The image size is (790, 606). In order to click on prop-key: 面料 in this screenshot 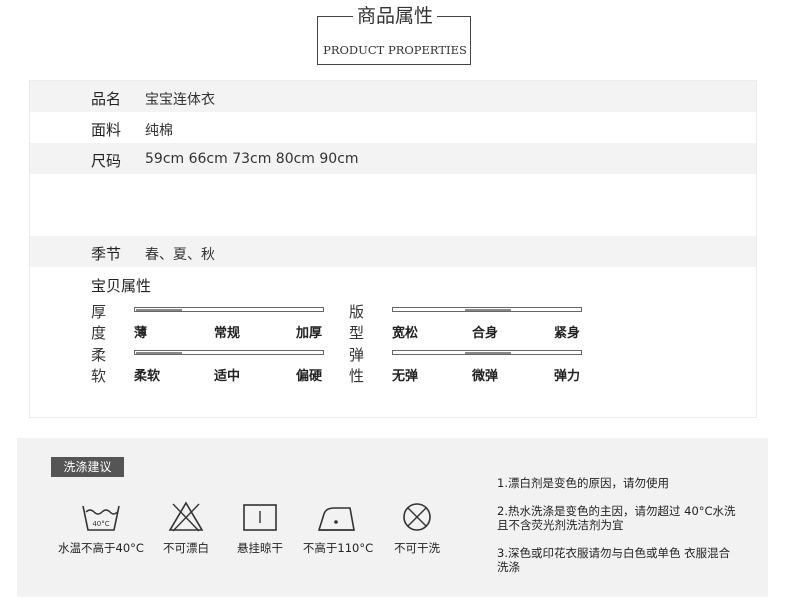, I will do `click(106, 130)`.